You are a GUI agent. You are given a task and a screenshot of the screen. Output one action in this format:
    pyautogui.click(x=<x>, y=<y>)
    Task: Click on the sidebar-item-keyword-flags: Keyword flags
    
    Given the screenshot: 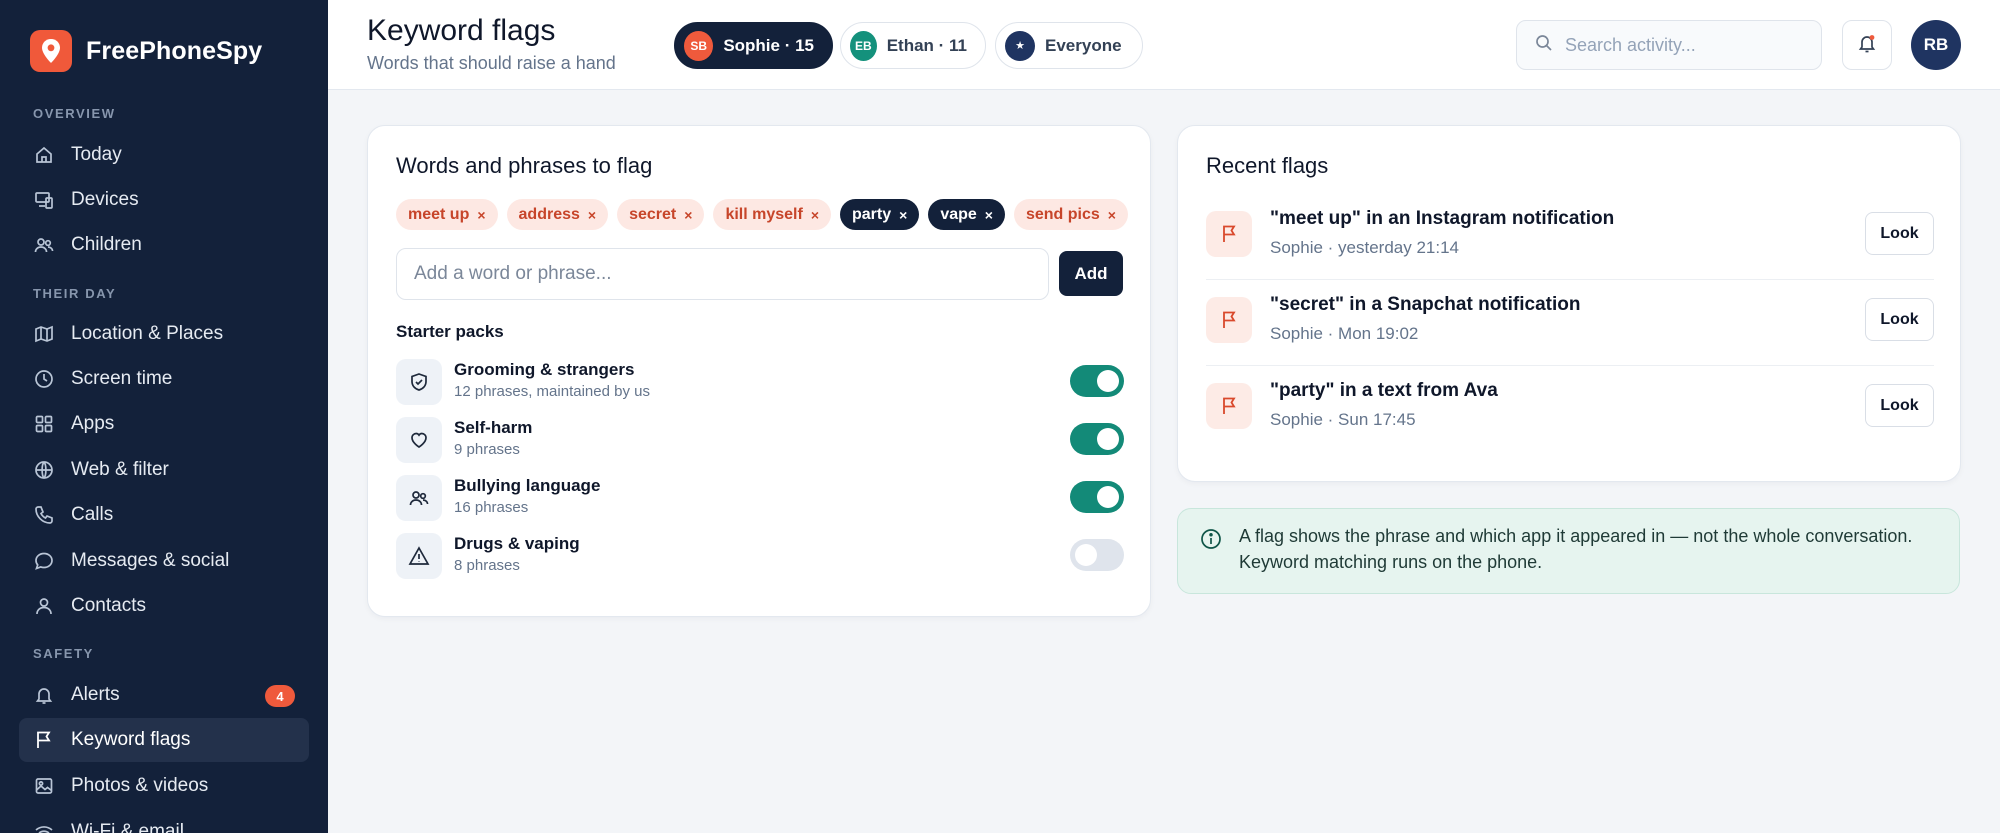 What is the action you would take?
    pyautogui.click(x=164, y=740)
    